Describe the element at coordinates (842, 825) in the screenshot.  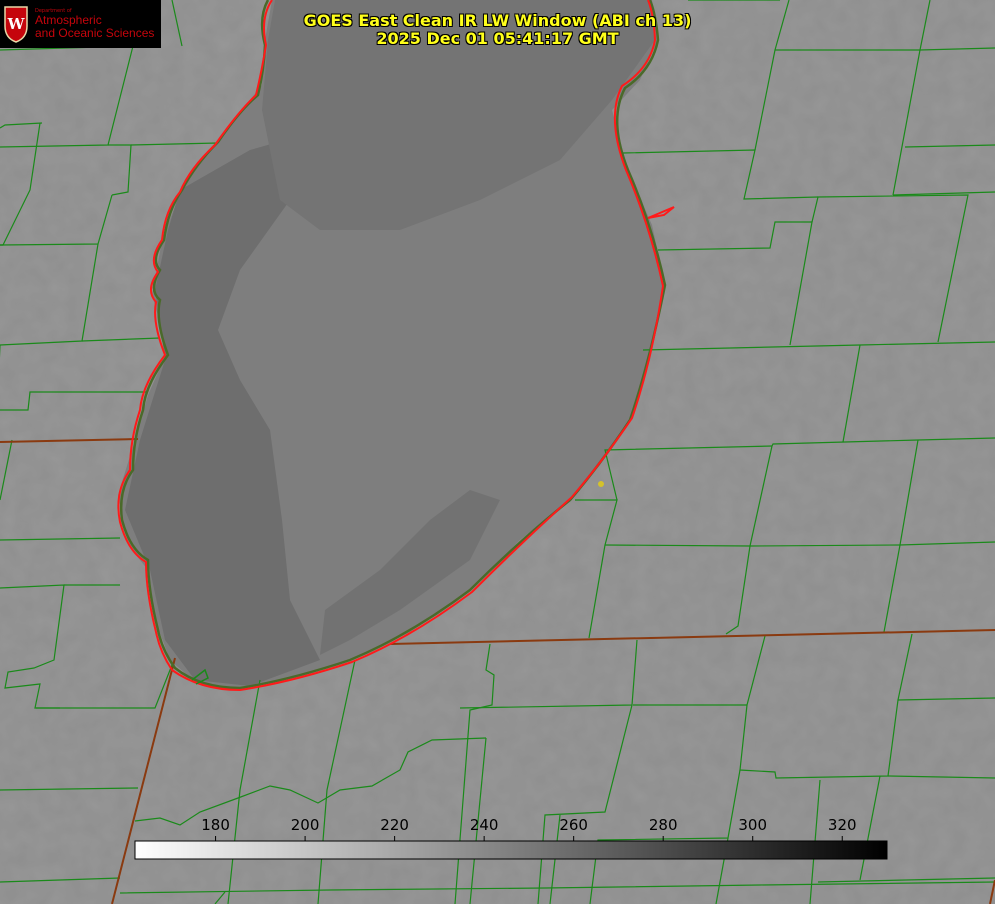
I see `colorbar-tick-label: 320` at that location.